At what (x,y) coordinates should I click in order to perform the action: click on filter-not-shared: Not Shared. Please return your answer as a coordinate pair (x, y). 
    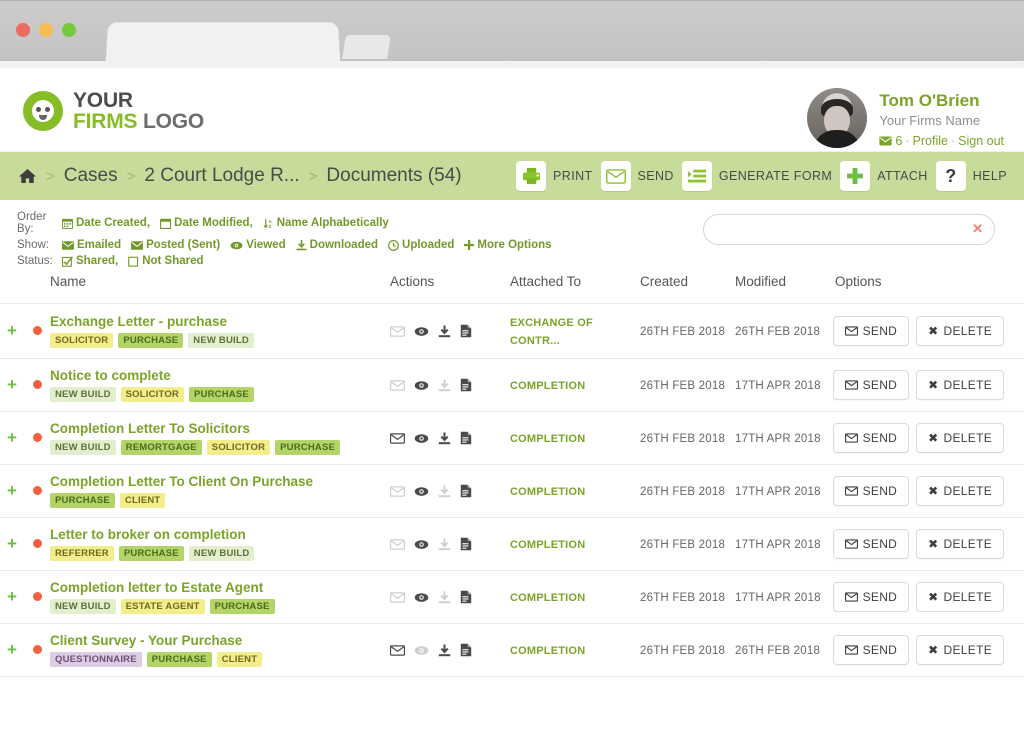
    Looking at the image, I should click on (166, 261).